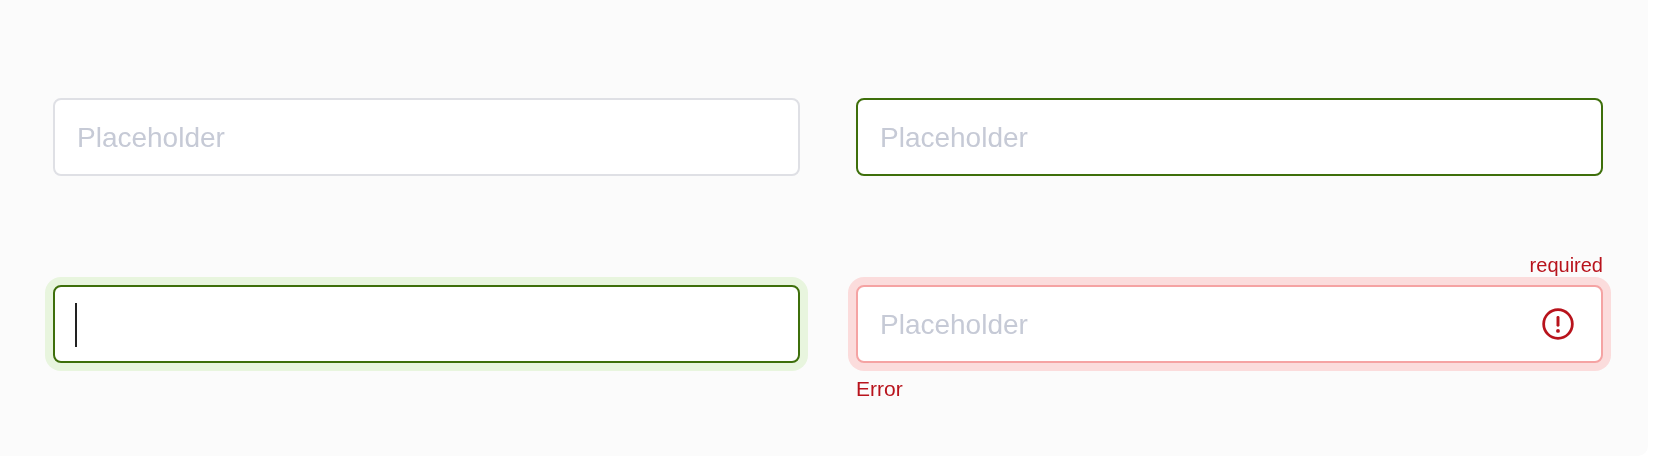  I want to click on text-cursor, so click(76, 325).